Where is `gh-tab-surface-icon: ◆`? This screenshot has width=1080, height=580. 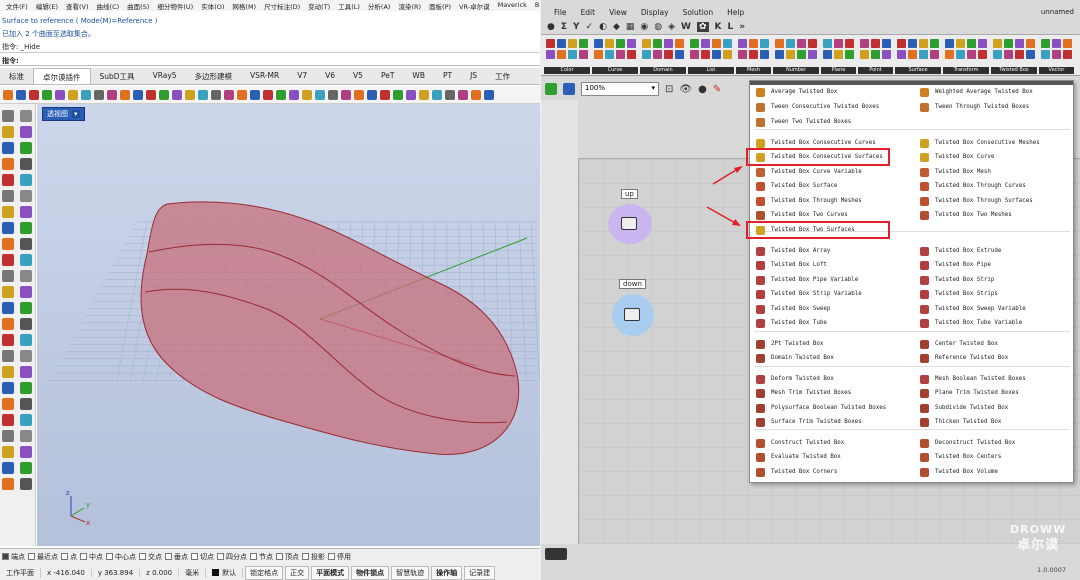 gh-tab-surface-icon: ◆ is located at coordinates (616, 27).